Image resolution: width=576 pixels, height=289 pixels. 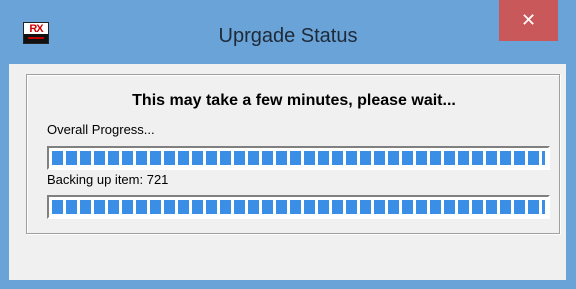 I want to click on close-icon: ✕, so click(x=528, y=20).